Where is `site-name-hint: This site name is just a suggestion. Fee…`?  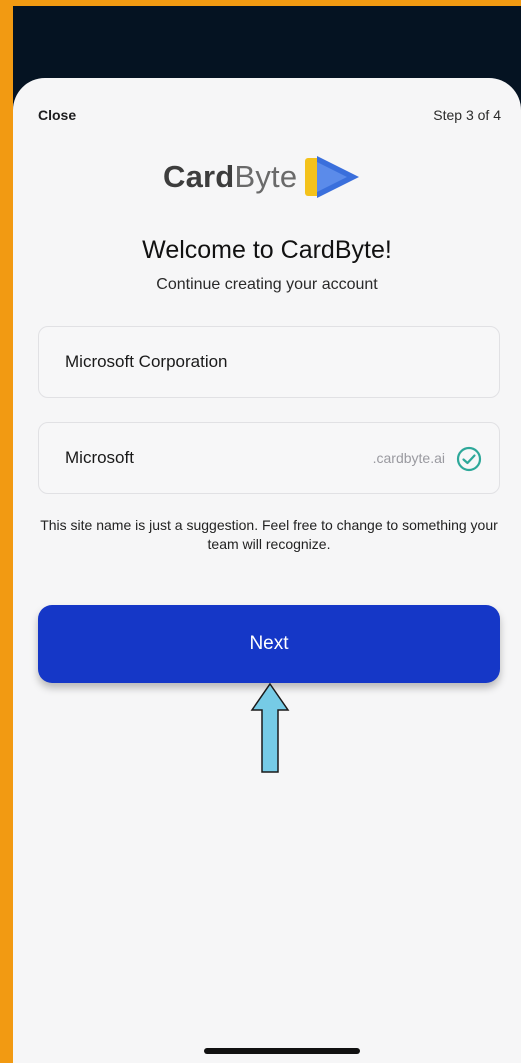 site-name-hint: This site name is just a suggestion. Fee… is located at coordinates (269, 534).